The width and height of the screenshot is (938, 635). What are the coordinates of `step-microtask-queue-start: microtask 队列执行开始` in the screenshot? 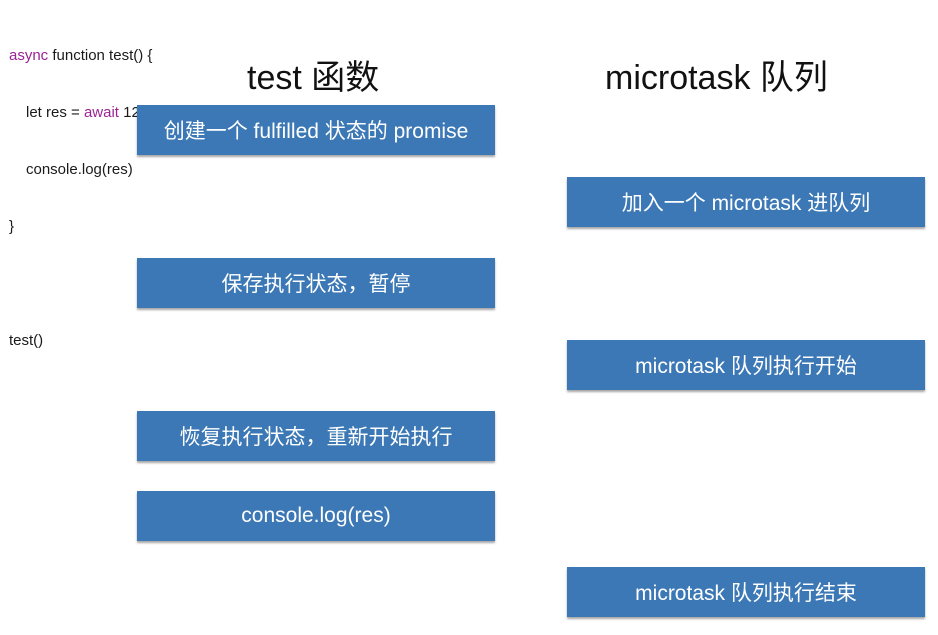 It's located at (746, 365).